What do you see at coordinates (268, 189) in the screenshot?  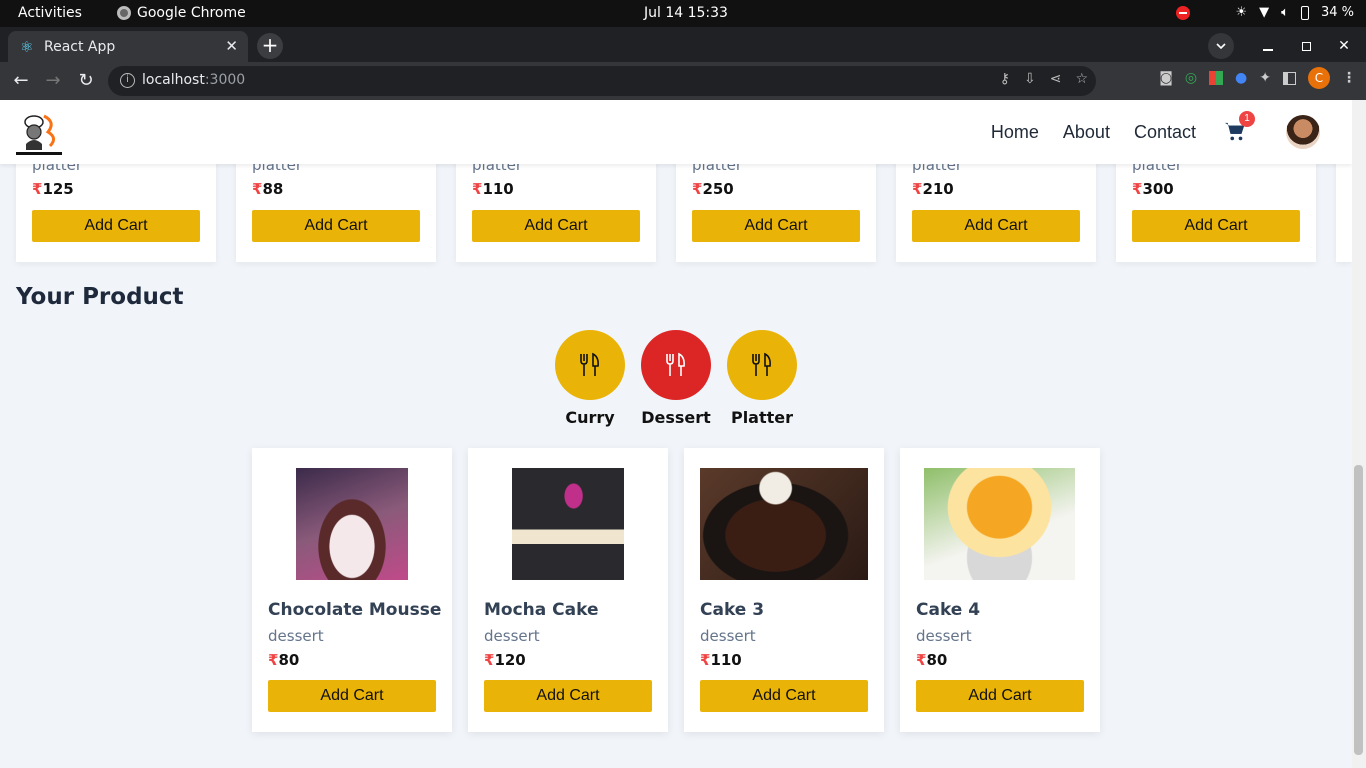 I see `product-price: ₹88` at bounding box center [268, 189].